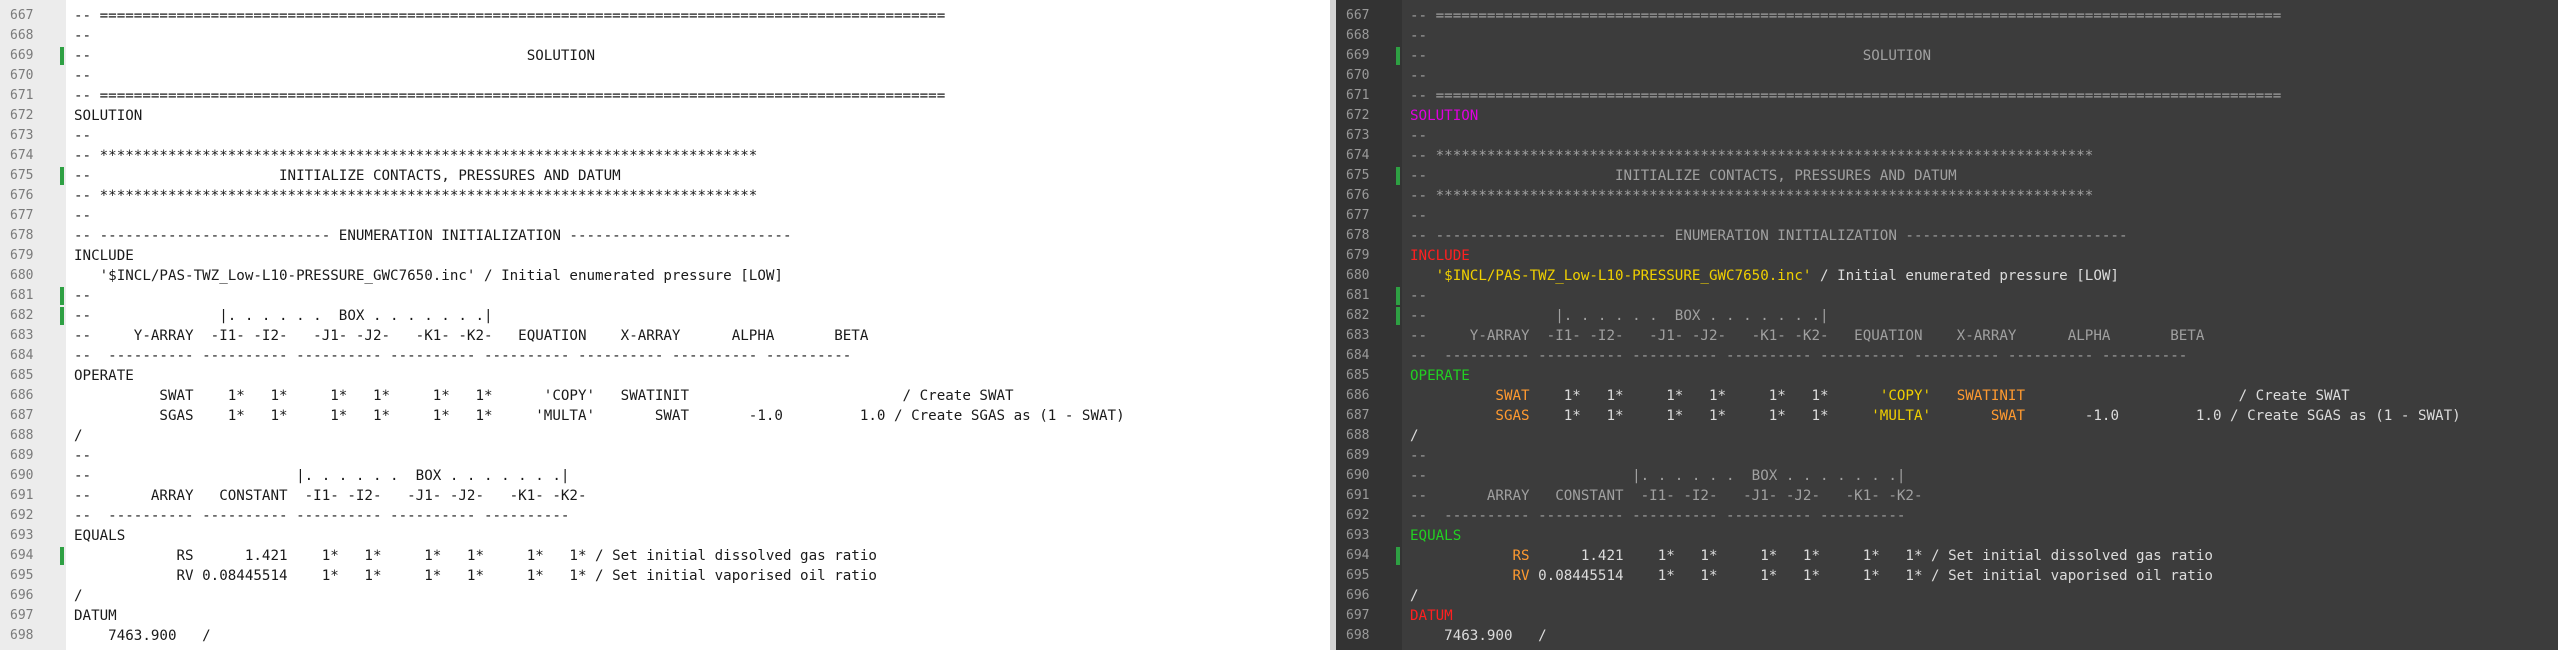 This screenshot has height=650, width=2558. Describe the element at coordinates (665, 36) in the screenshot. I see `left-code-line: 668 --` at that location.